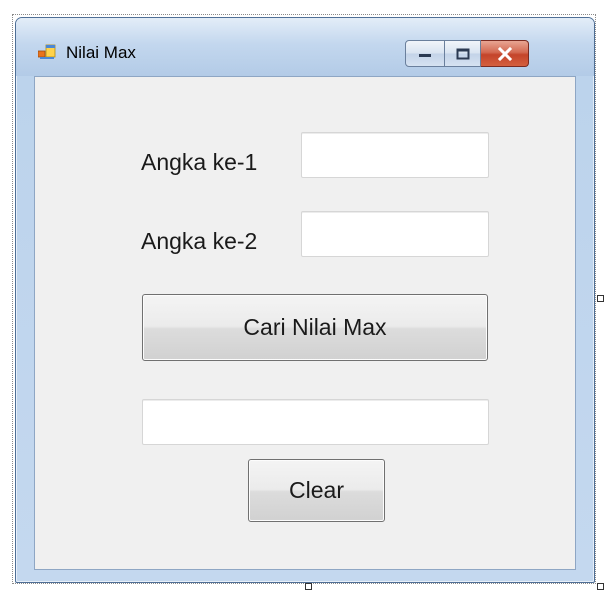 Image resolution: width=608 pixels, height=593 pixels. What do you see at coordinates (315, 422) in the screenshot?
I see `result-output` at bounding box center [315, 422].